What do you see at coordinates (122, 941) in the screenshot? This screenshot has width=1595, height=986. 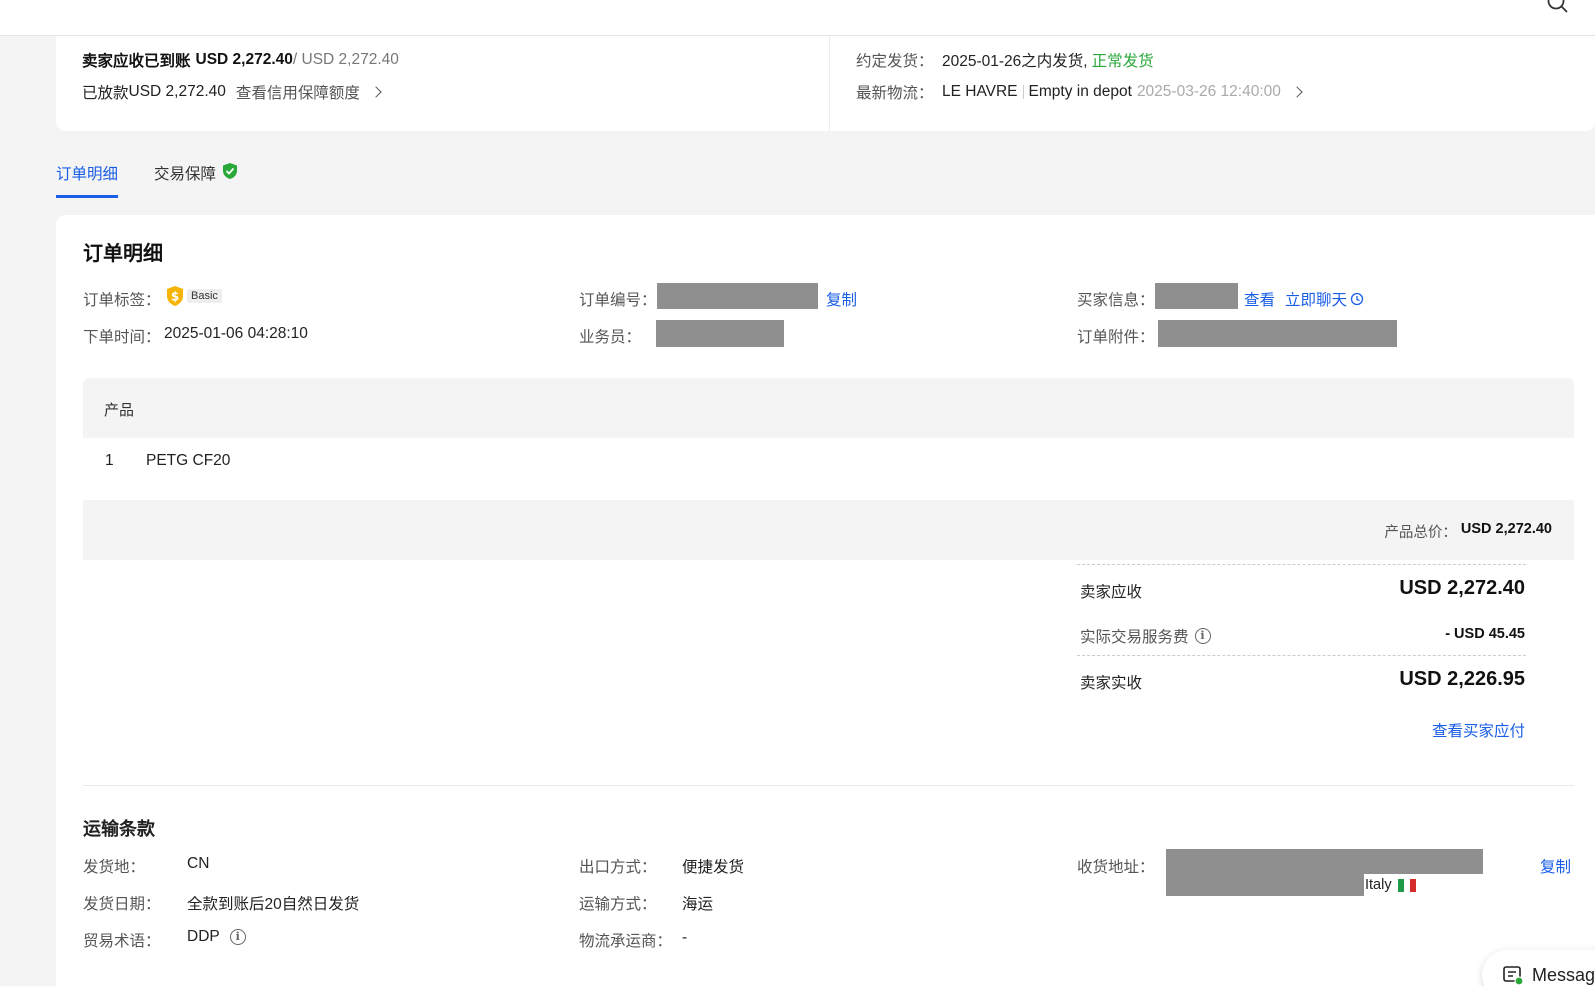 I see `incoterm-label: 贸易术语：` at bounding box center [122, 941].